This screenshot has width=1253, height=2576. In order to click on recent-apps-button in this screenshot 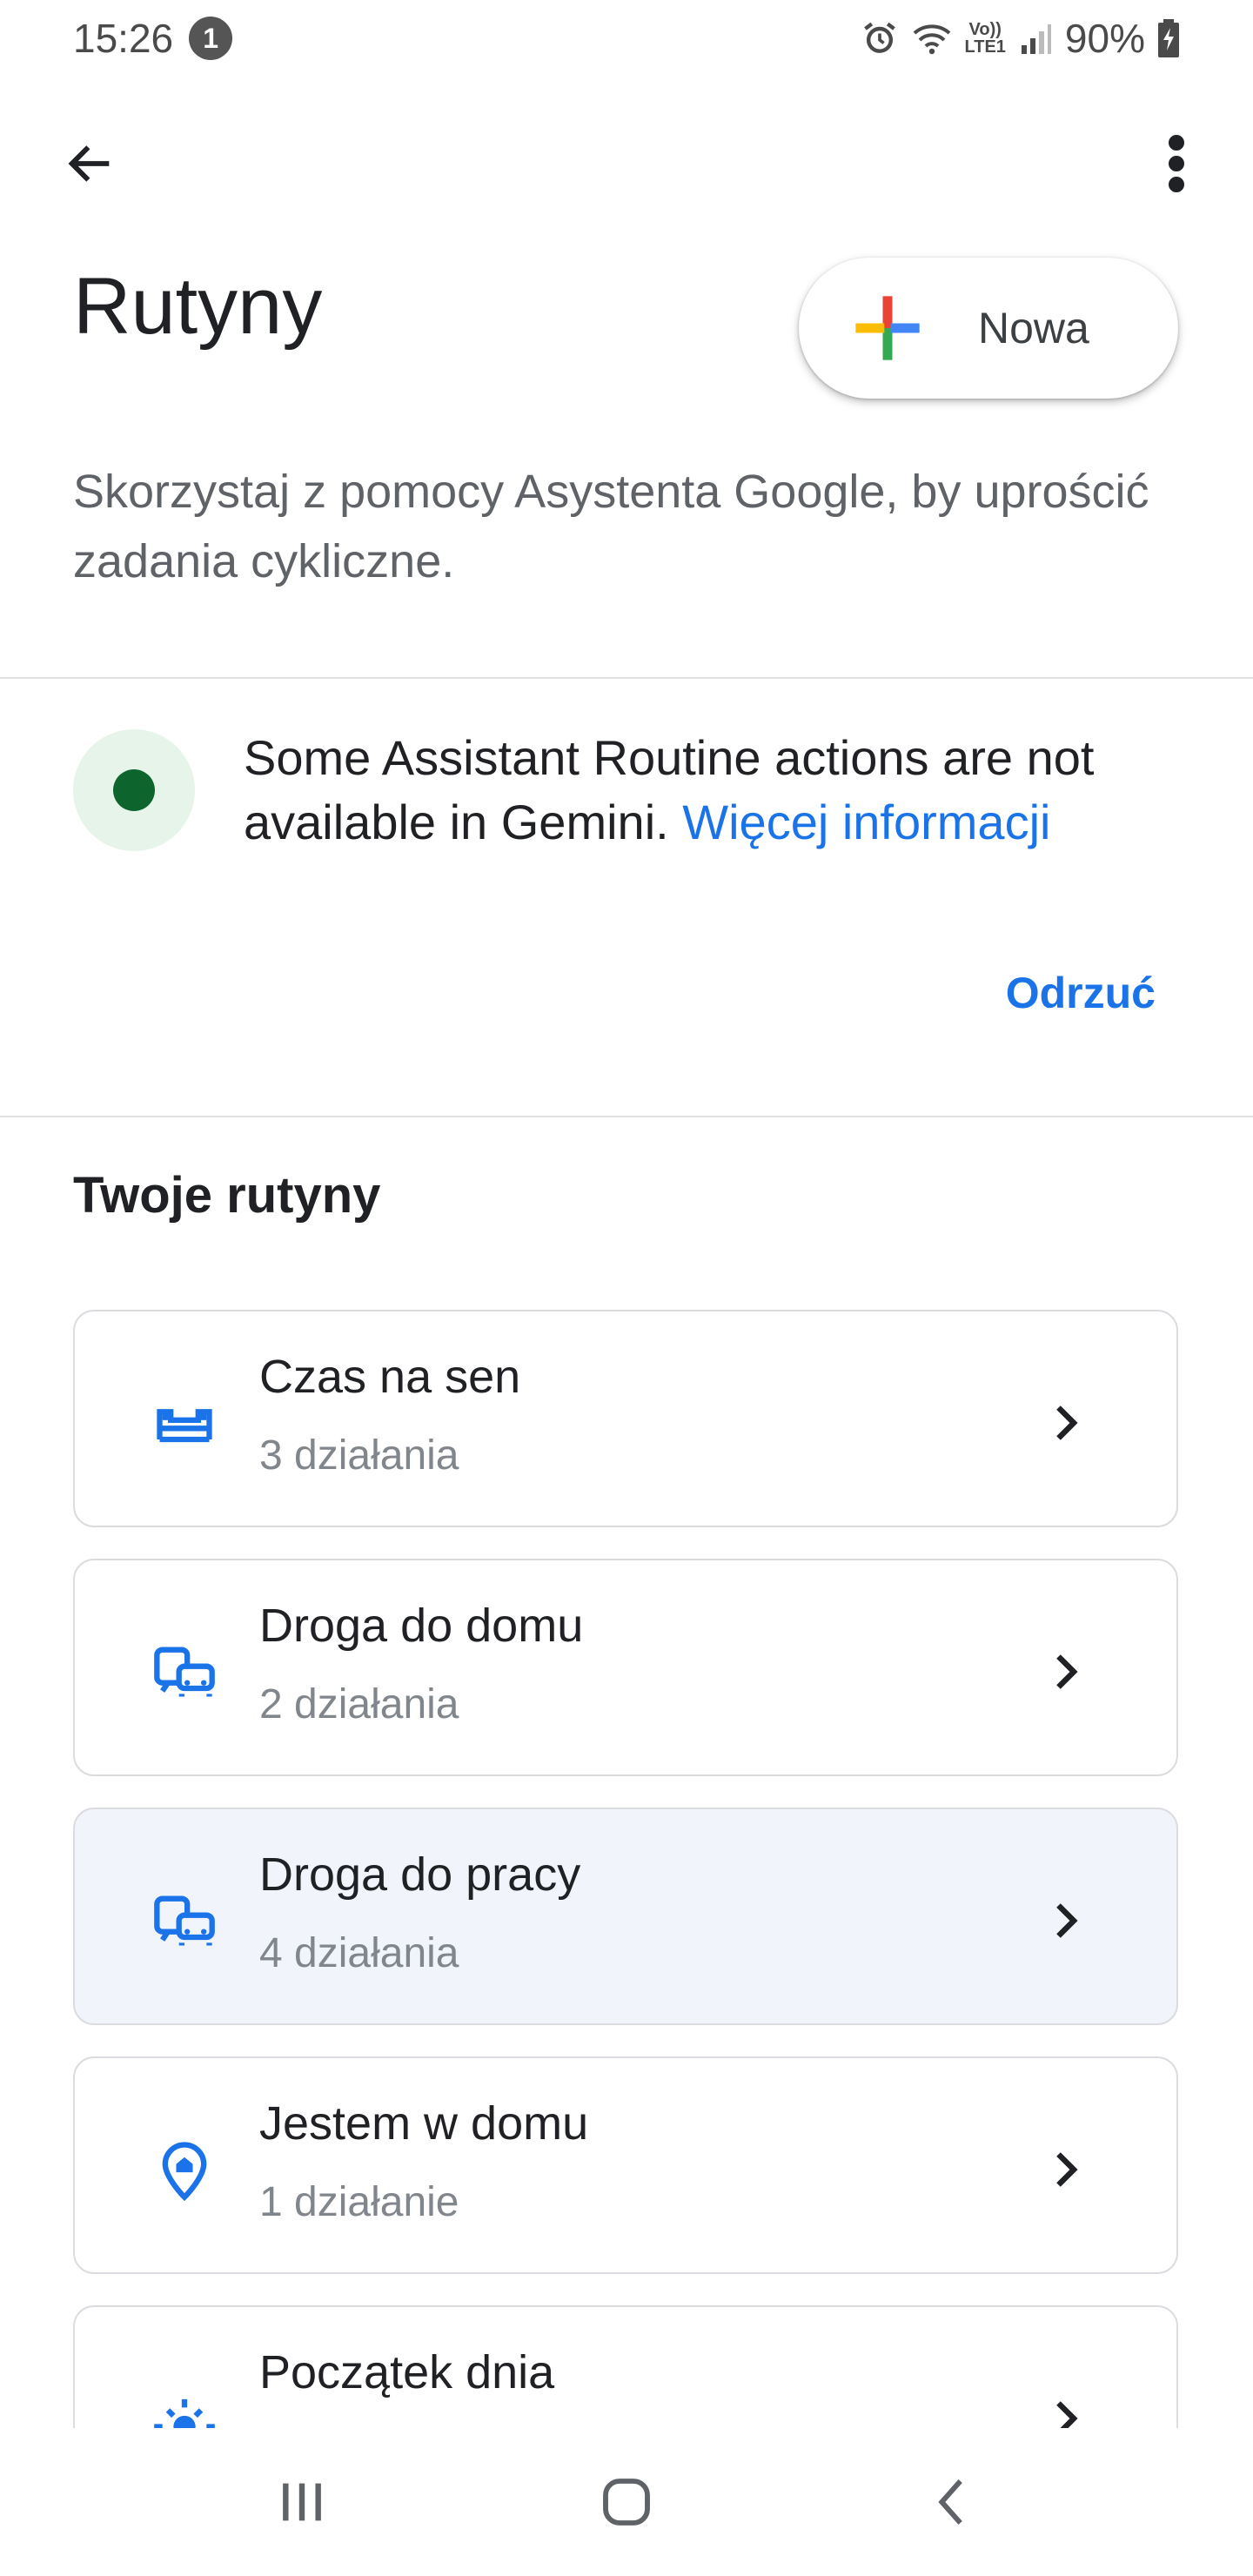, I will do `click(302, 2502)`.